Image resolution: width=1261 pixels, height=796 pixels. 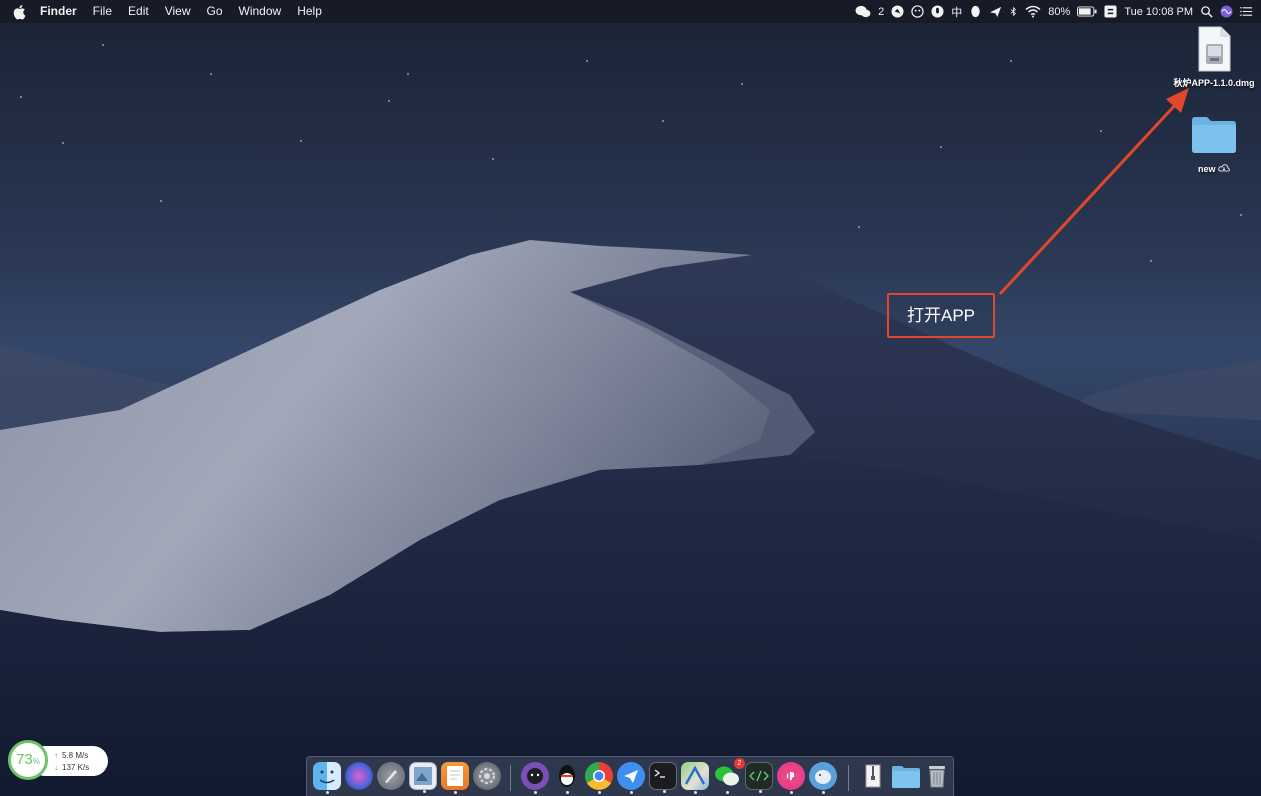 What do you see at coordinates (1214, 83) in the screenshot?
I see `desktop-item-label: 秋炉APP-1.1.0.dmg` at bounding box center [1214, 83].